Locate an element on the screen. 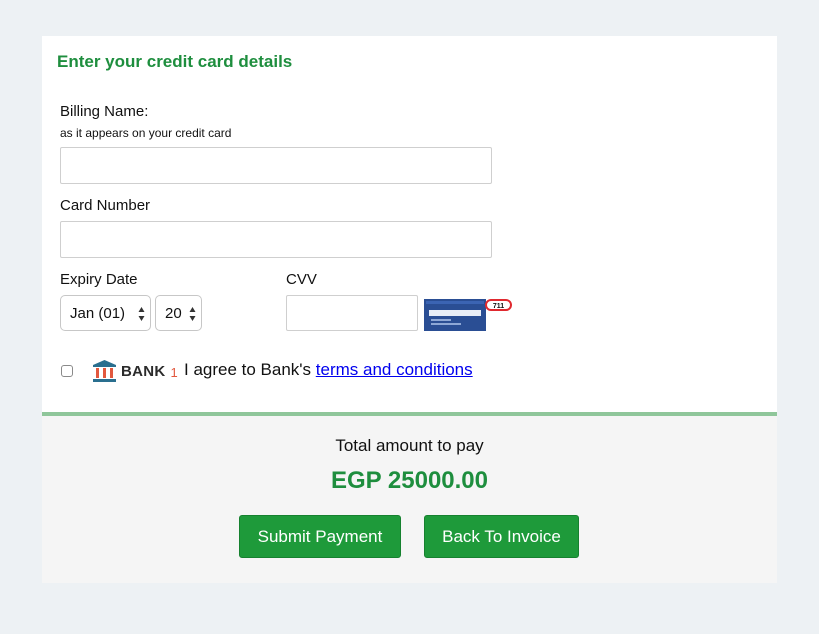  form-heading: Enter your credit card details is located at coordinates (175, 61).